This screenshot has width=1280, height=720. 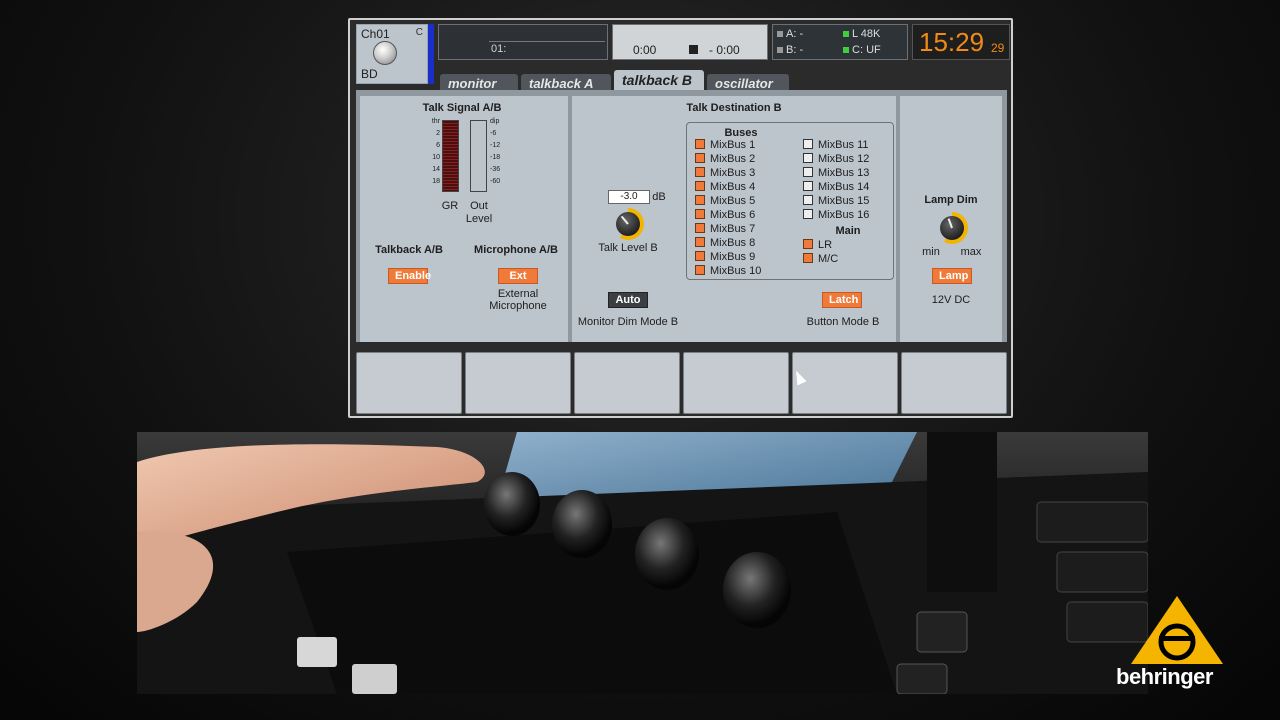 What do you see at coordinates (518, 276) in the screenshot?
I see `ext-button: Ext` at bounding box center [518, 276].